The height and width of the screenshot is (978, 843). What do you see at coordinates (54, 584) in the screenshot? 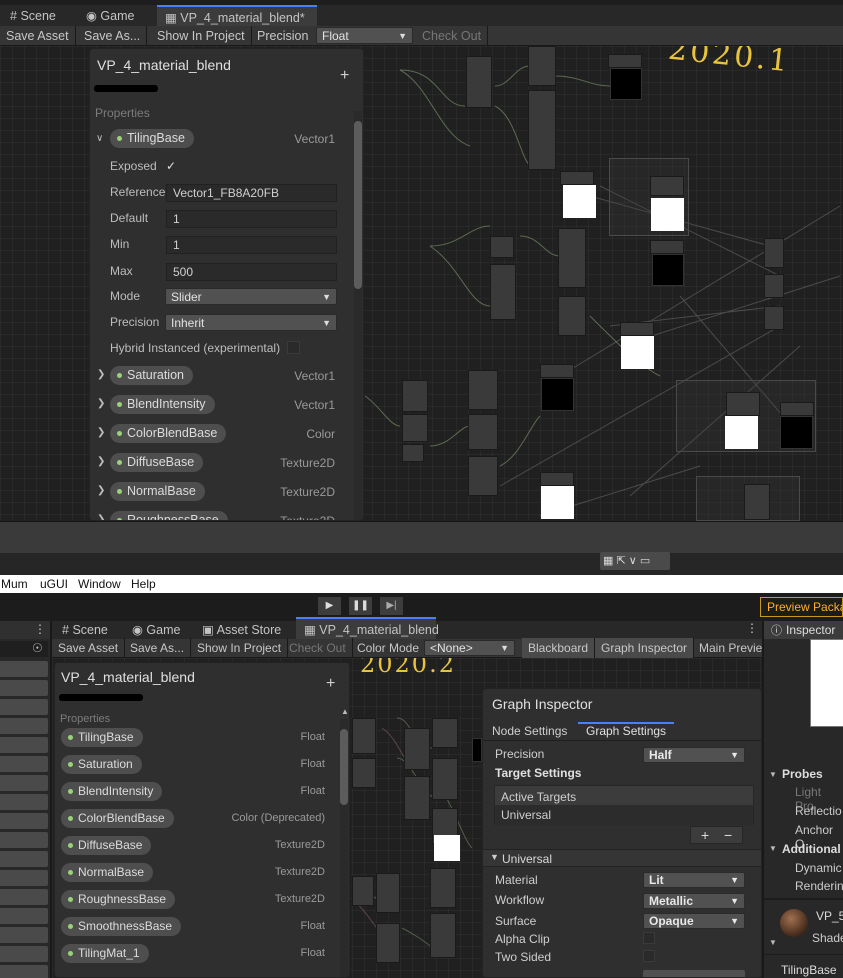
I see `menu-item-ugui: uGUI` at bounding box center [54, 584].